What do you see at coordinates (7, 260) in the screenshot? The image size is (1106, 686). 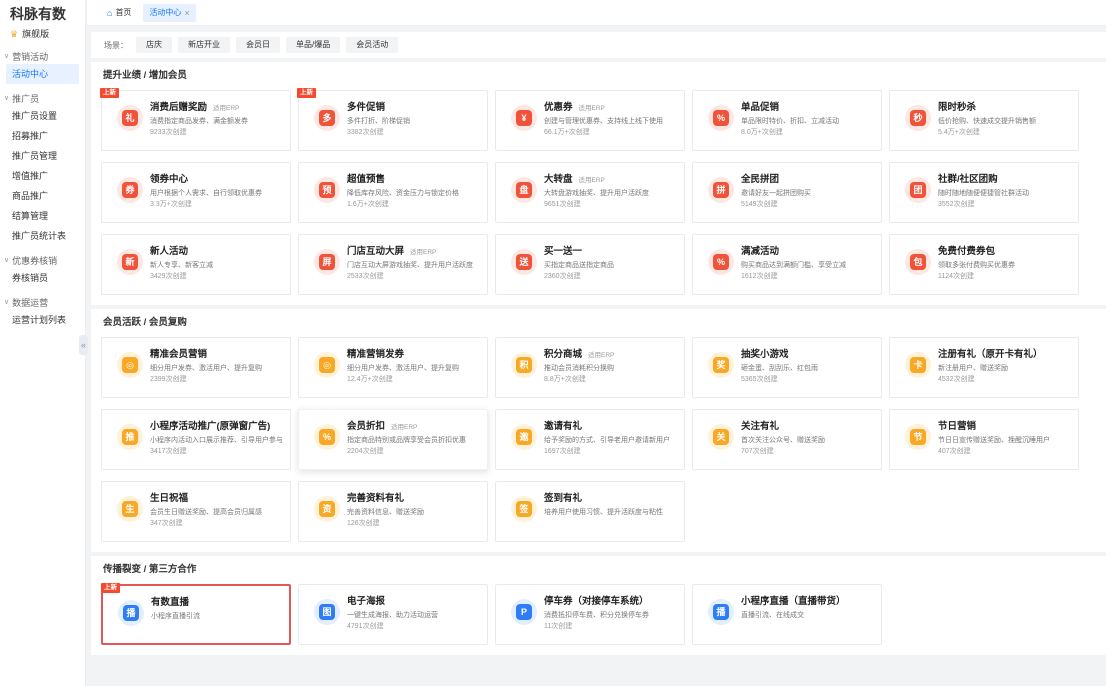 I see `chevron-down-icon: ∨` at bounding box center [7, 260].